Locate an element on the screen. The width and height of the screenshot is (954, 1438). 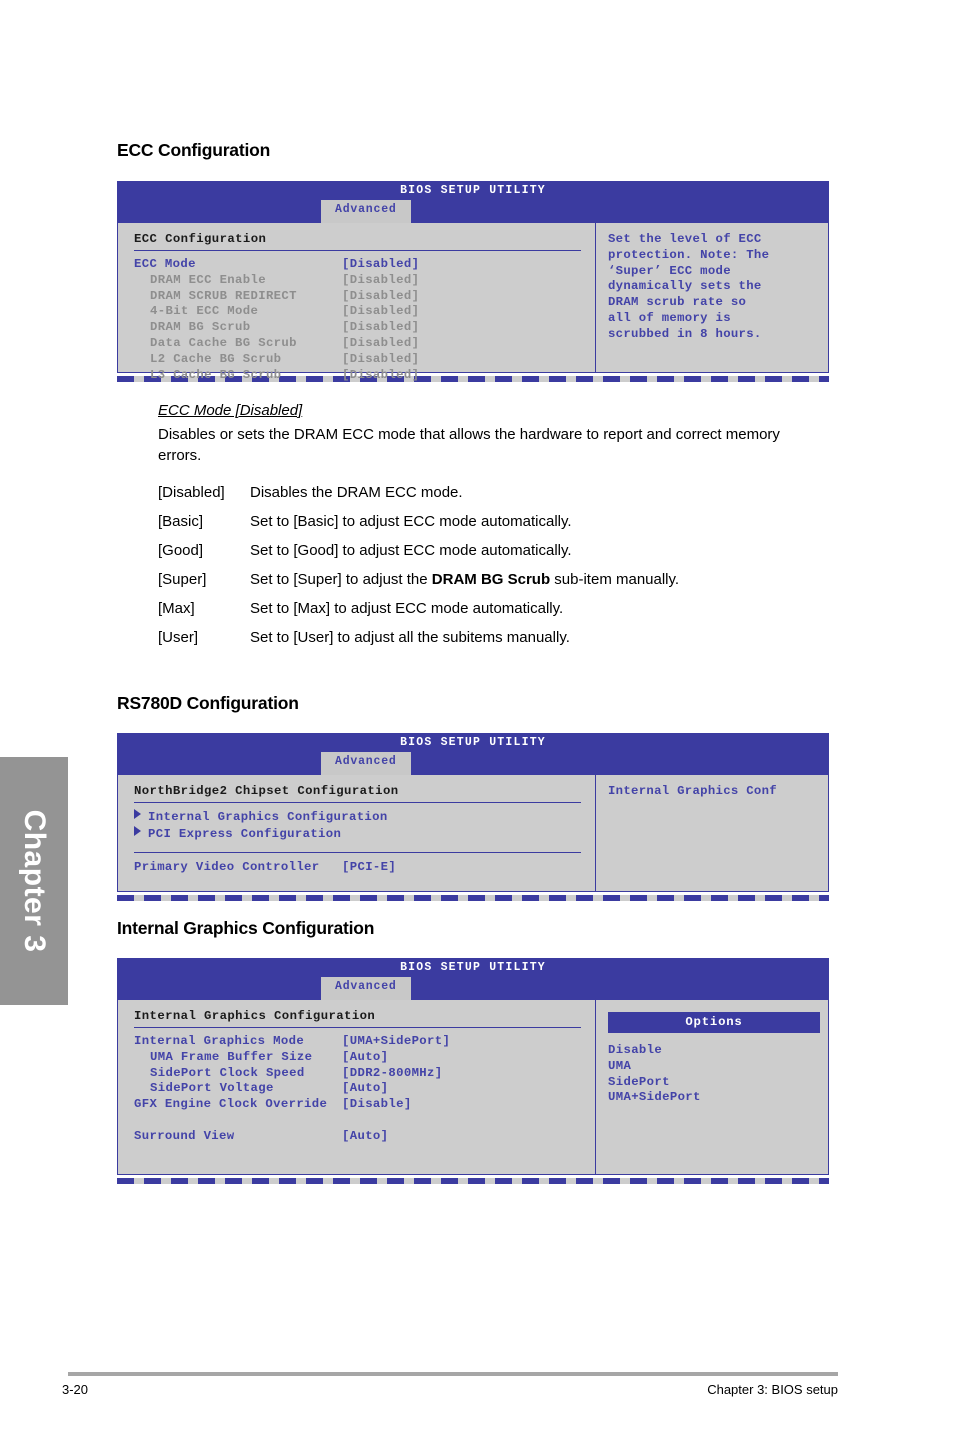
row-label: DRAM BG Scrub is located at coordinates (200, 327).